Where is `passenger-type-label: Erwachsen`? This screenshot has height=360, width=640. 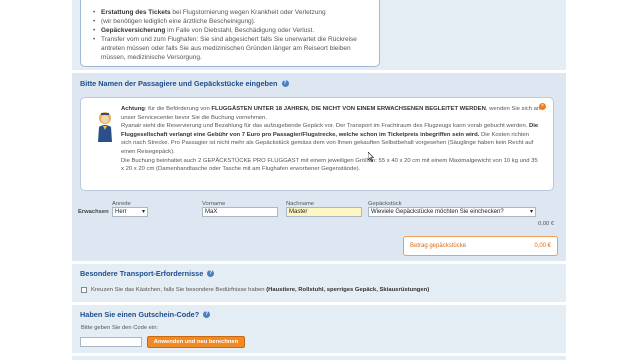
passenger-type-label: Erwachsen is located at coordinates (93, 212).